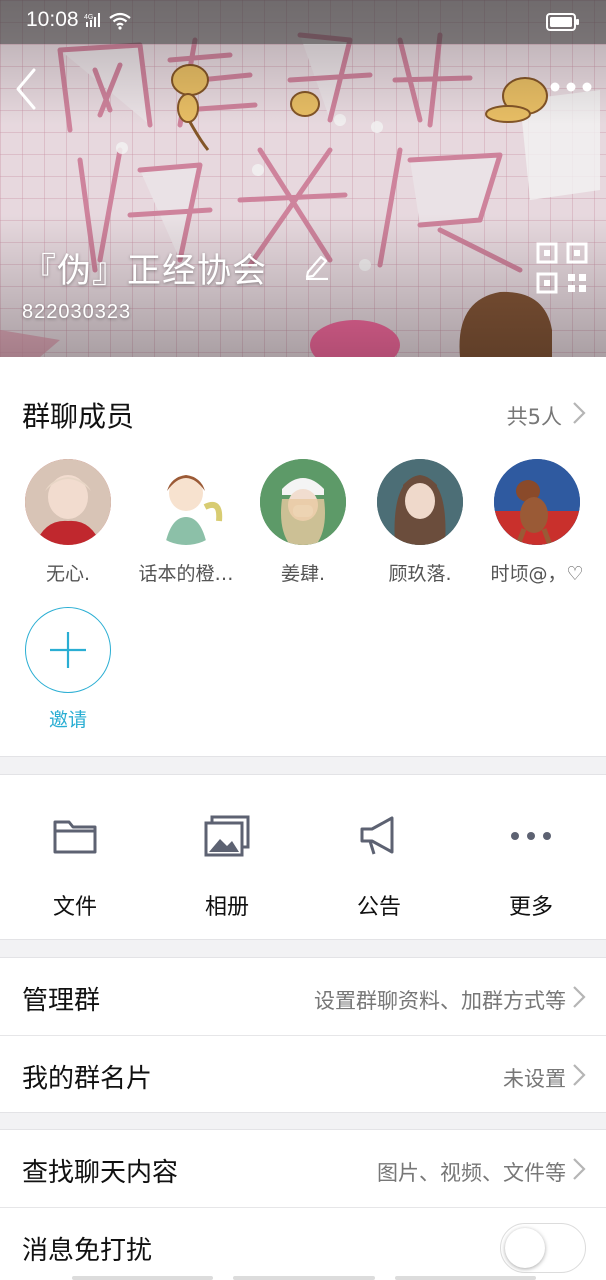 The image size is (606, 1280). I want to click on manage-group-row: 管理群 设置群聊资料、加群方式等, so click(303, 996).